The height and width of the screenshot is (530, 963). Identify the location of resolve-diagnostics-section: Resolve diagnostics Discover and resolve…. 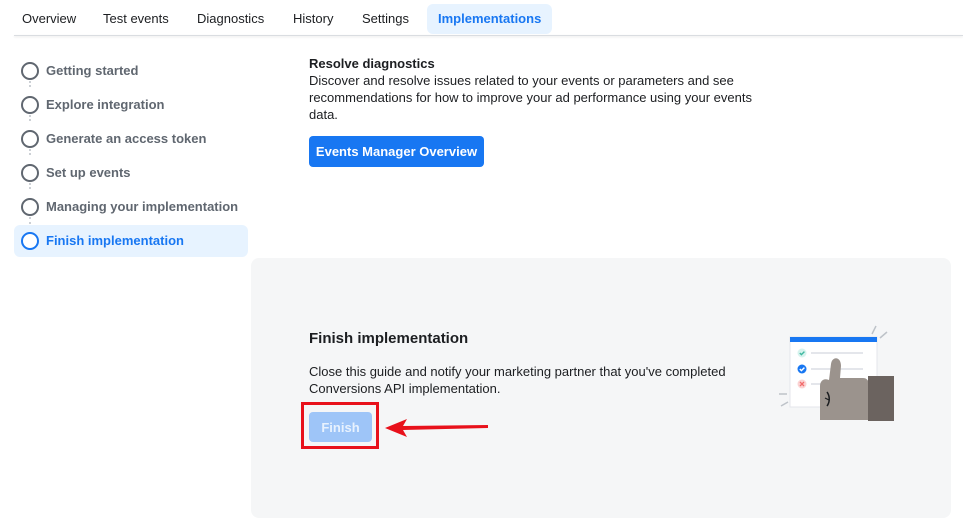
(539, 89).